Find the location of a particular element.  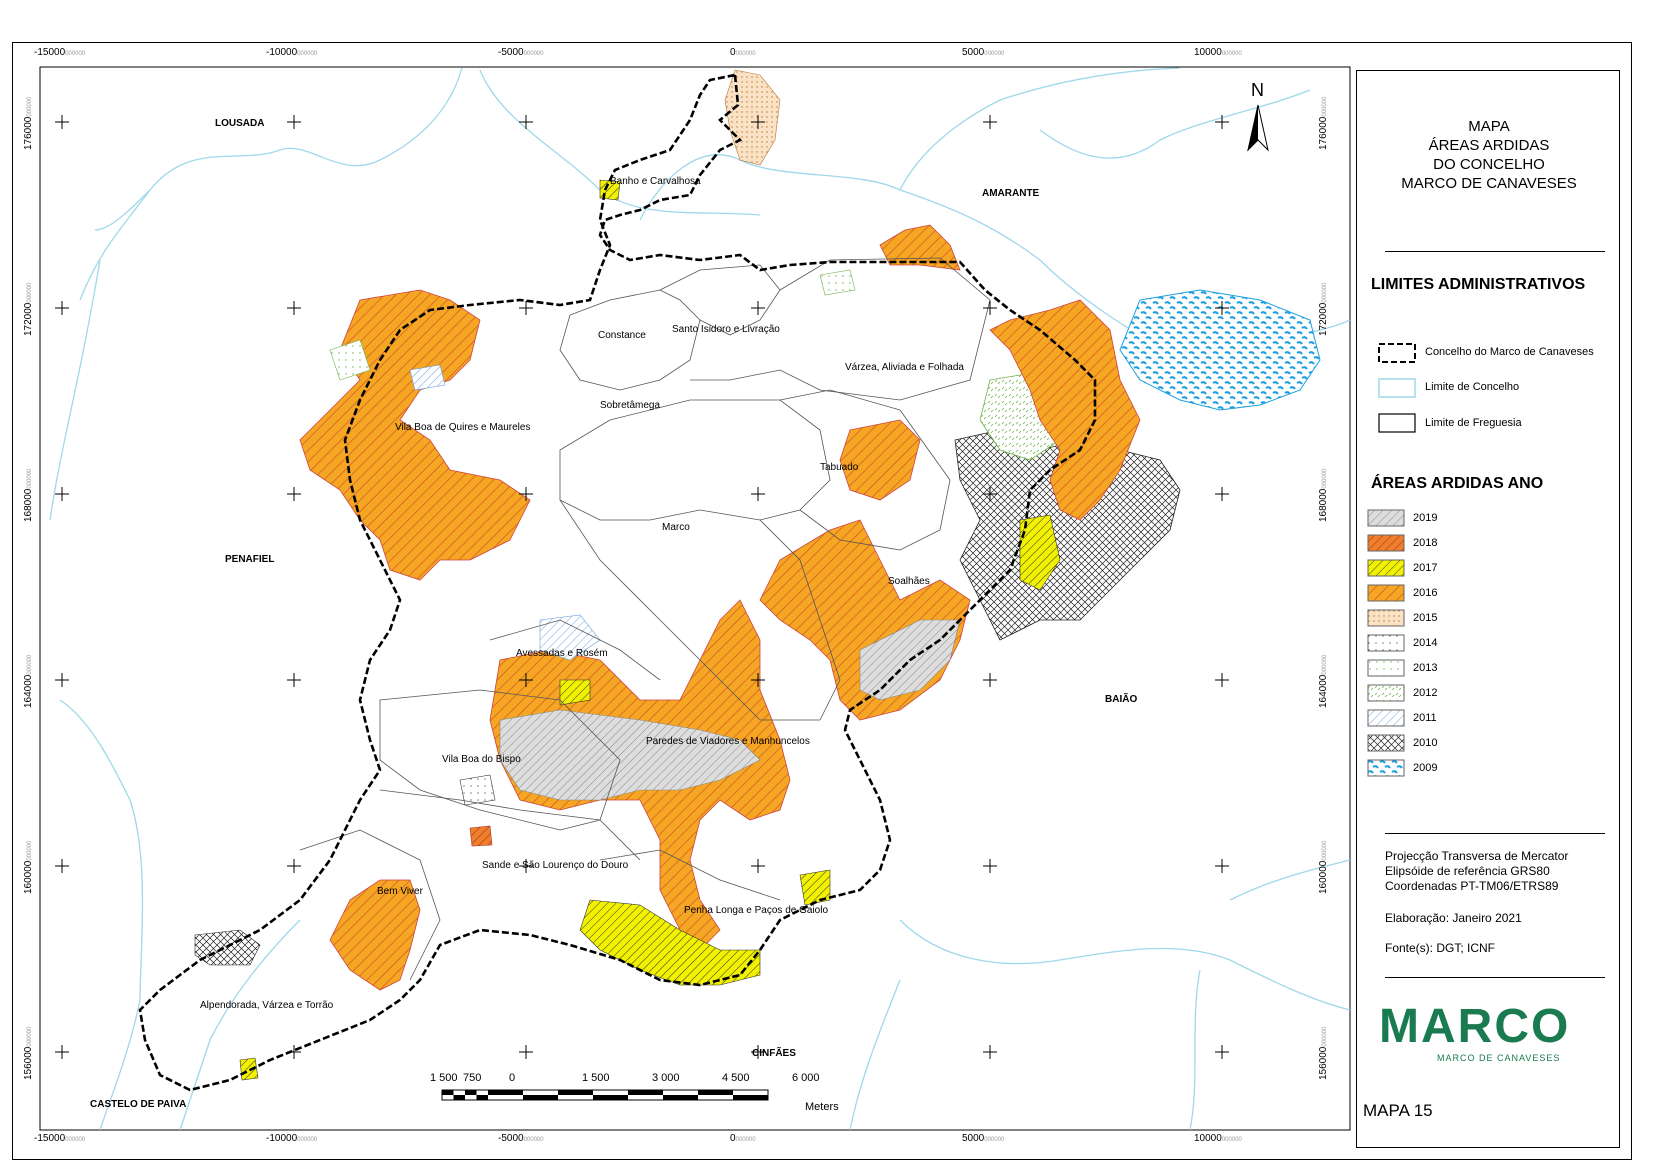

panel-title-3: DO CONCELHO is located at coordinates (1489, 164).